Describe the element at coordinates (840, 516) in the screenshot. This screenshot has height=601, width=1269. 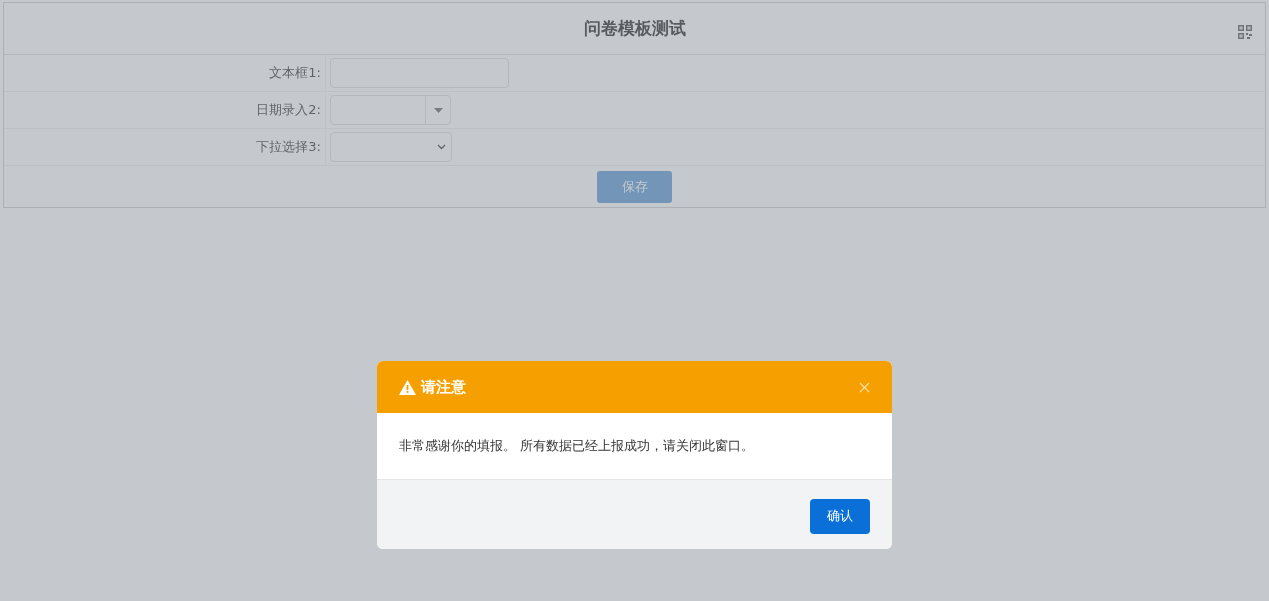
I see `confirm-button: 确认` at that location.